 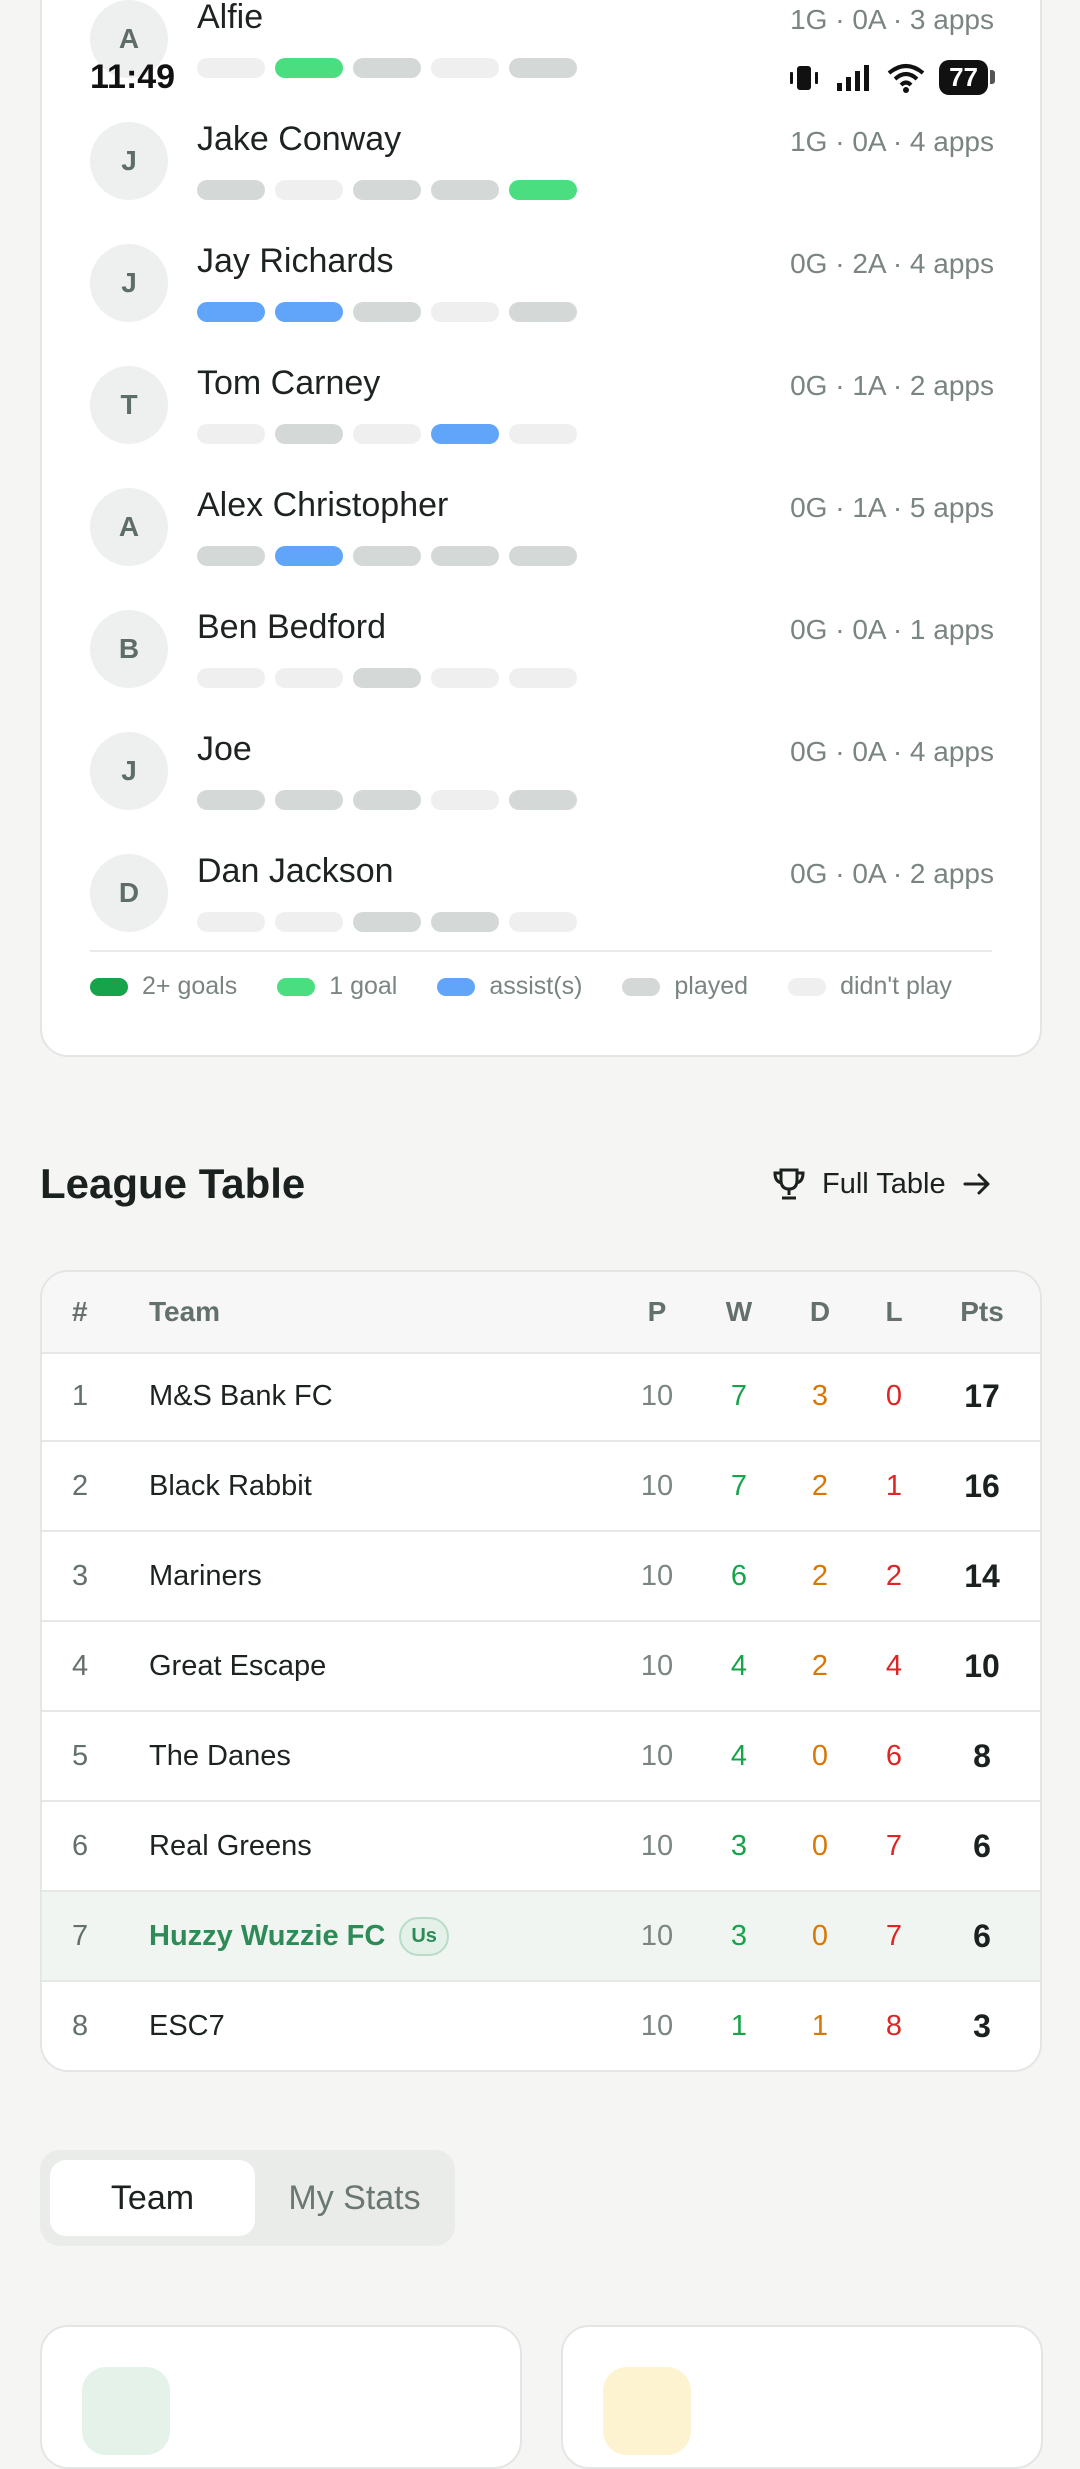 I want to click on points: 10, so click(x=982, y=1665).